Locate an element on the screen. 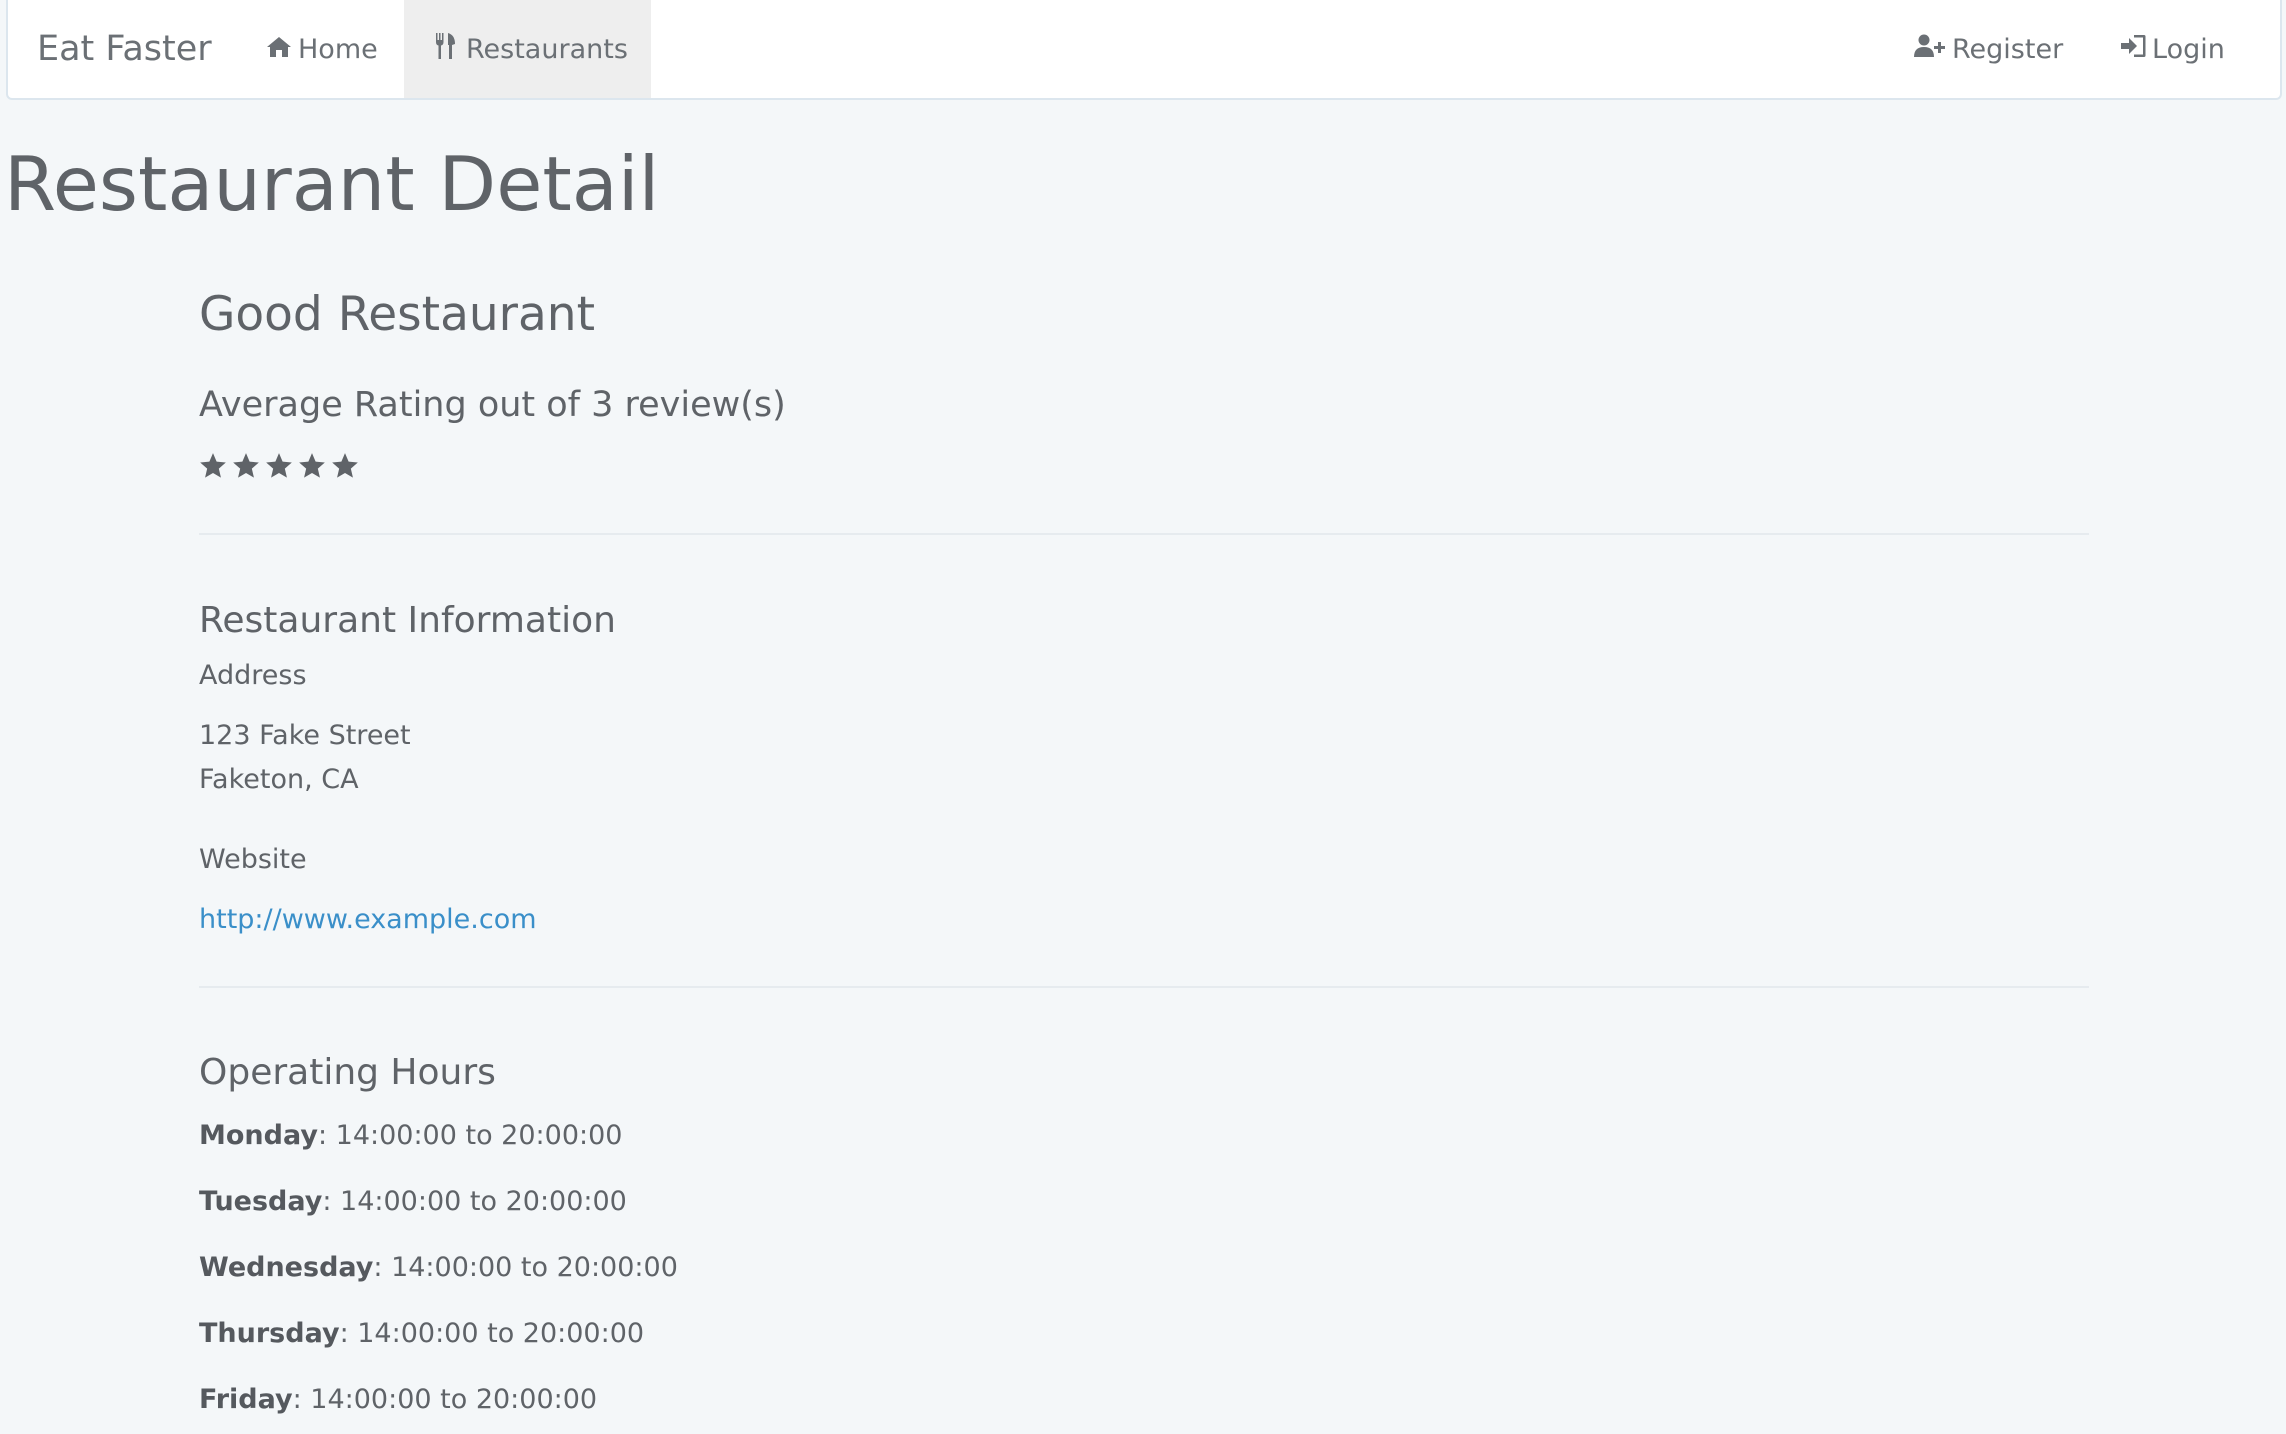  nav-login: Login is located at coordinates (2180, 49).